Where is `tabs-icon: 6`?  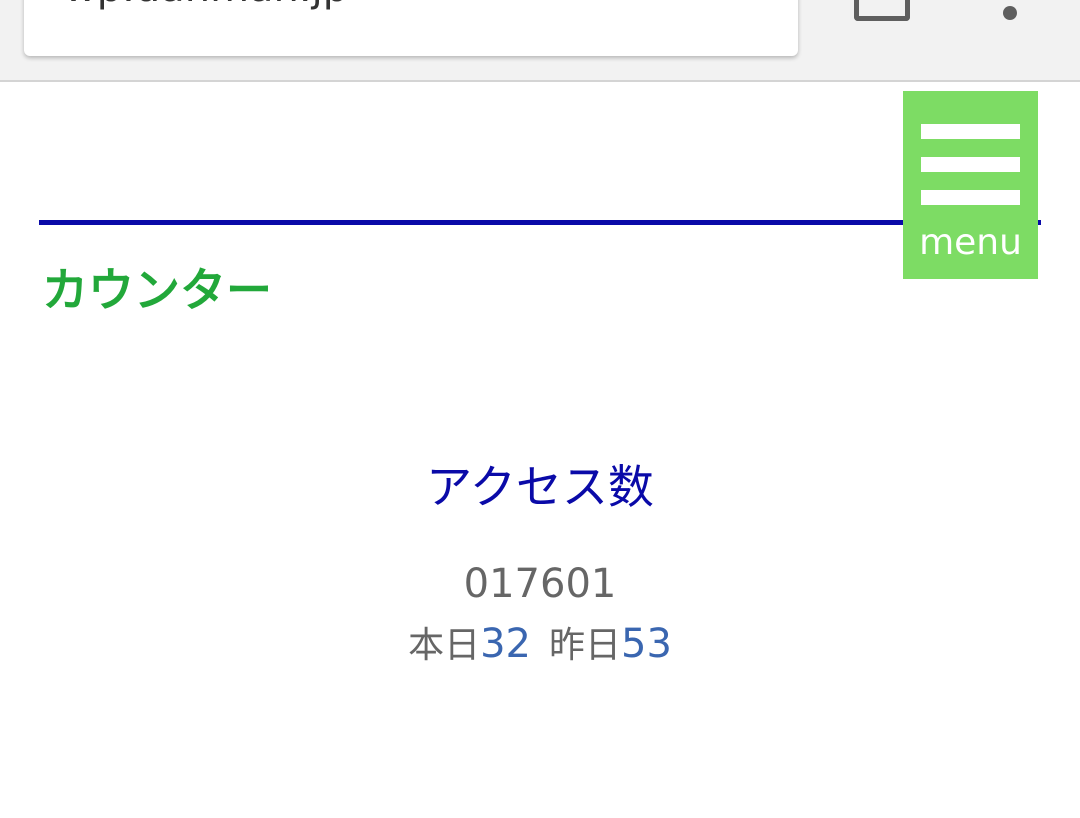 tabs-icon: 6 is located at coordinates (882, 10).